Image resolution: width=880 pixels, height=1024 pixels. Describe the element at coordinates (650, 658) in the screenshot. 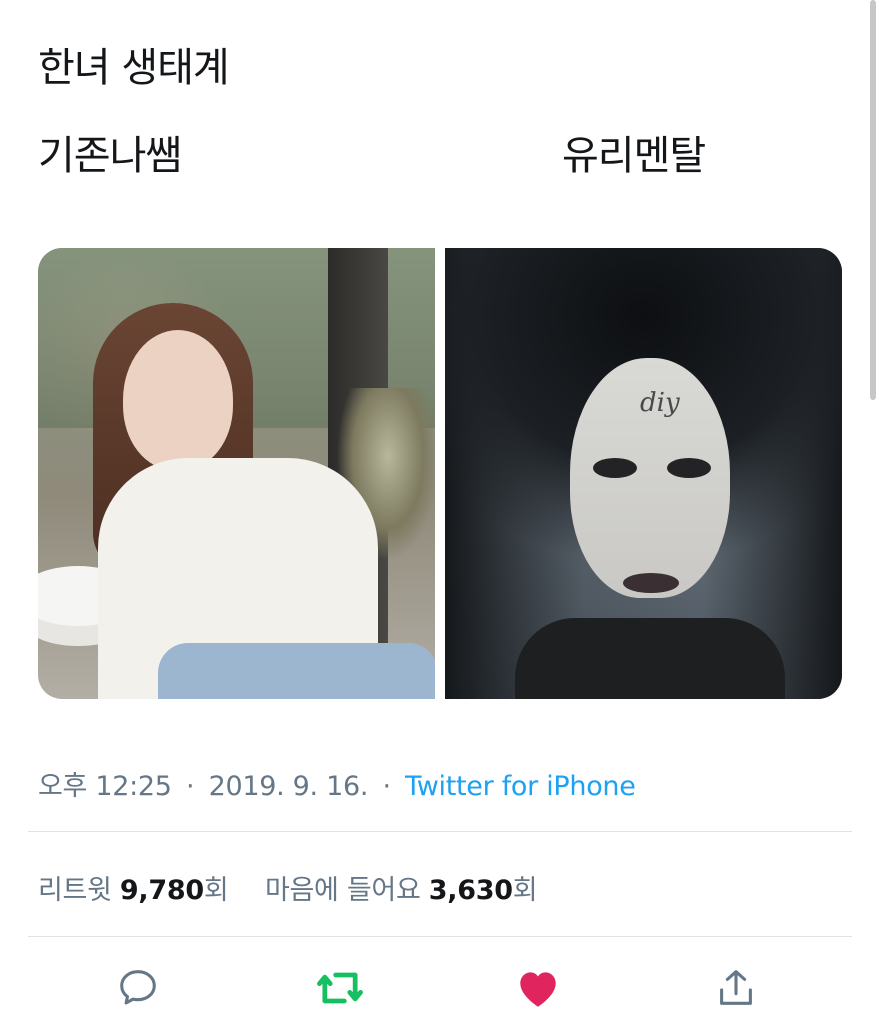

I see `photo-right-collar` at that location.